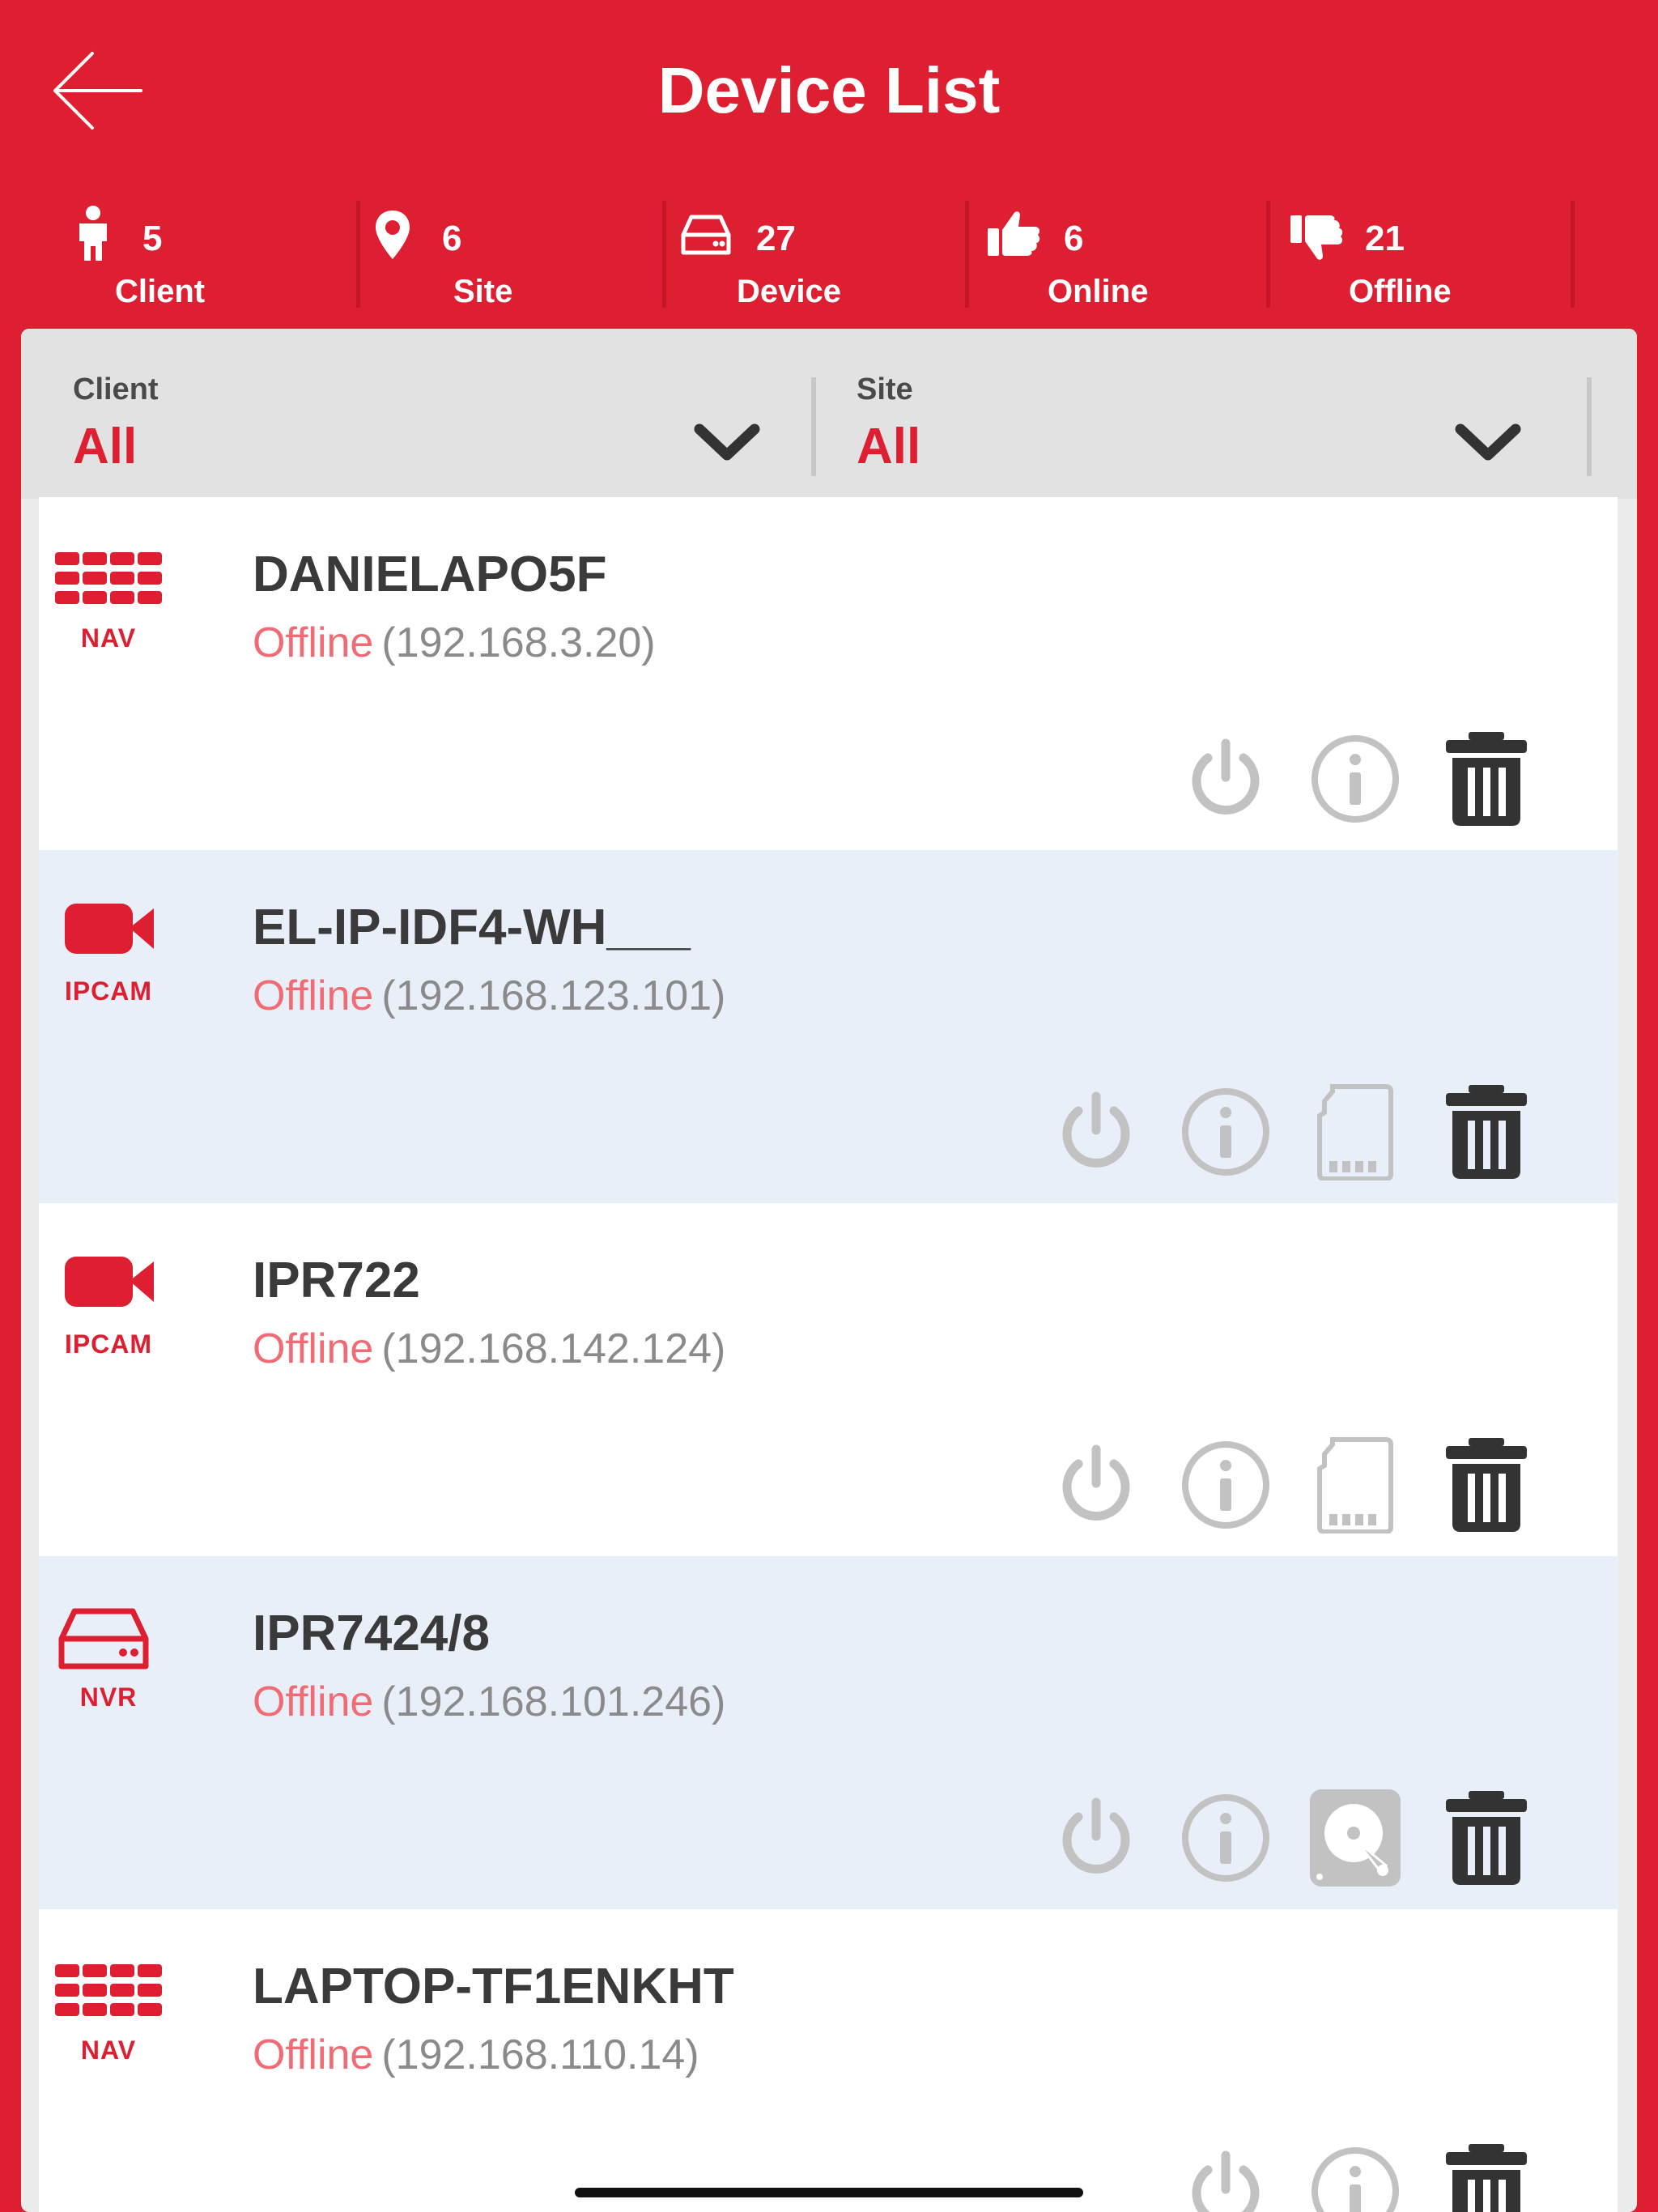 The height and width of the screenshot is (2212, 1658). What do you see at coordinates (116, 1656) in the screenshot?
I see `nvr-icon: NVR` at bounding box center [116, 1656].